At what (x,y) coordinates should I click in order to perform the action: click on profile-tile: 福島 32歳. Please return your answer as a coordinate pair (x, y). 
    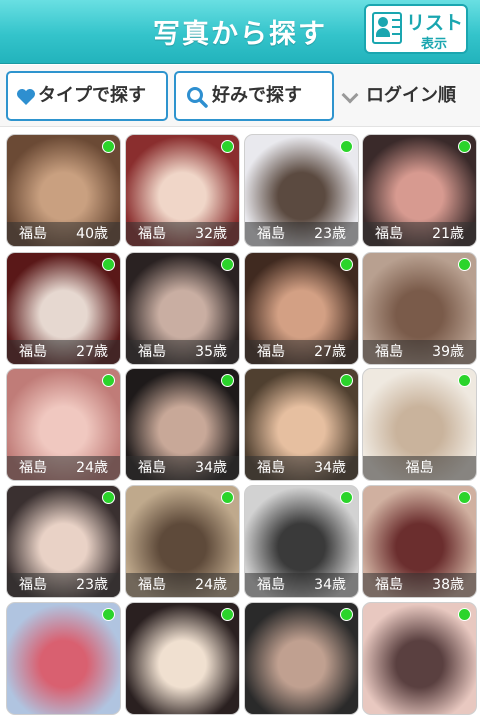
    Looking at the image, I should click on (182, 190).